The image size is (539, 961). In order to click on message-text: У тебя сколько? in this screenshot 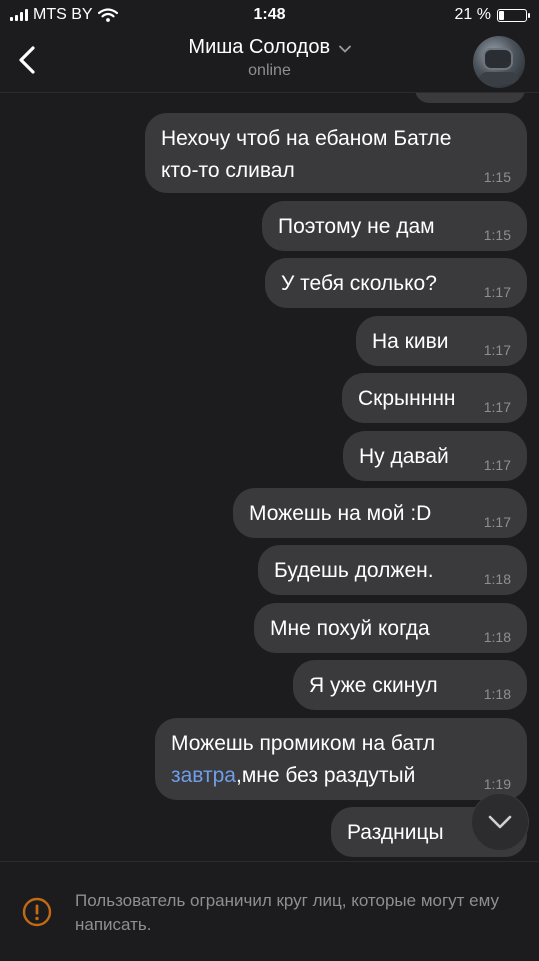, I will do `click(359, 283)`.